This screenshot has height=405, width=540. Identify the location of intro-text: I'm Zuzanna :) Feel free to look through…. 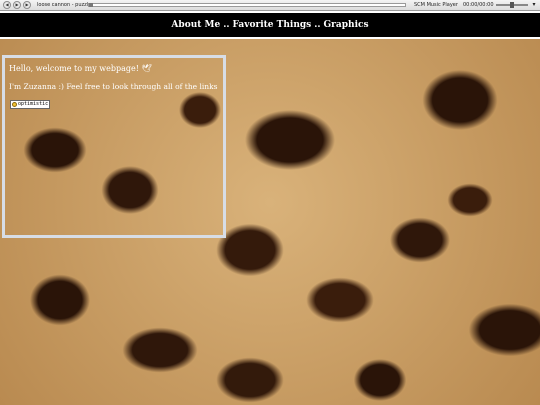
(113, 86).